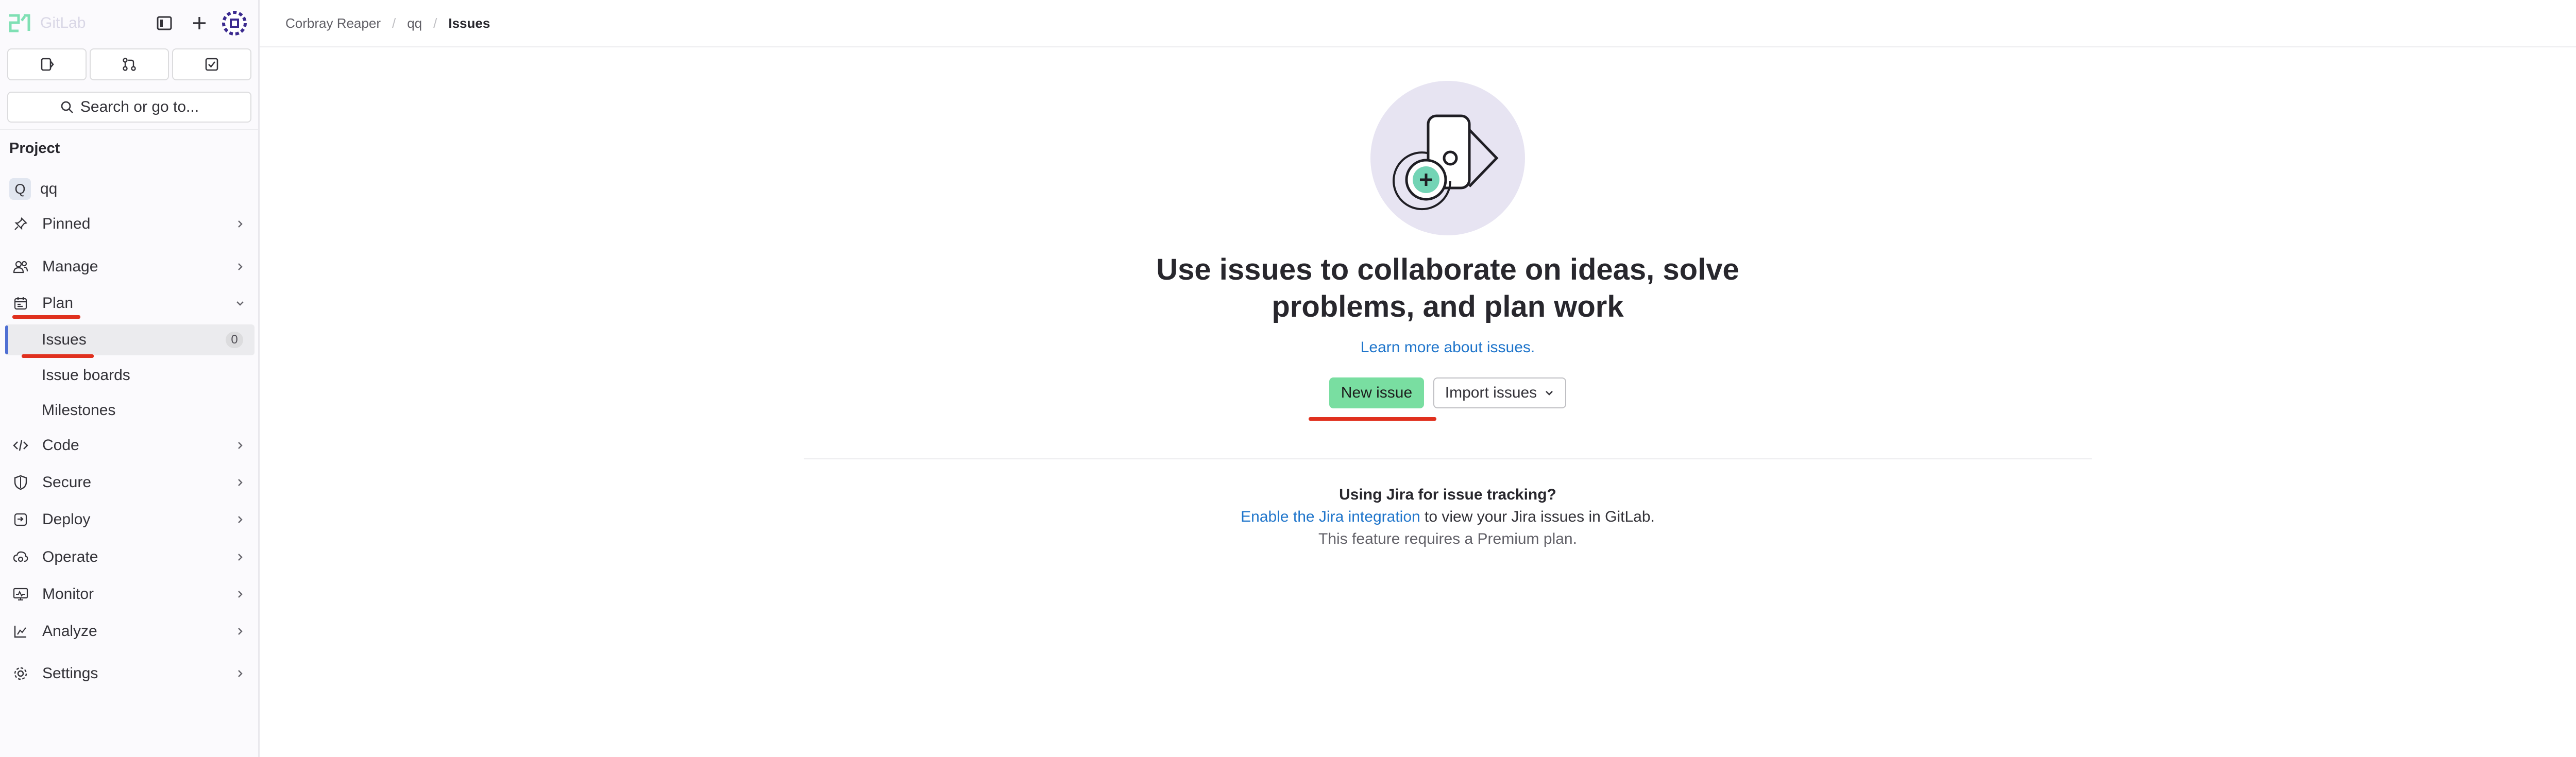 This screenshot has height=757, width=2576. I want to click on project-avatar: Q, so click(20, 189).